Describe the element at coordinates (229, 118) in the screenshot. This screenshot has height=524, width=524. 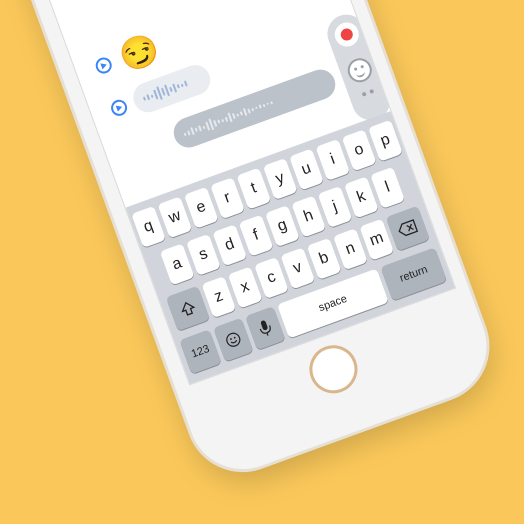
I see `recording-waveform` at that location.